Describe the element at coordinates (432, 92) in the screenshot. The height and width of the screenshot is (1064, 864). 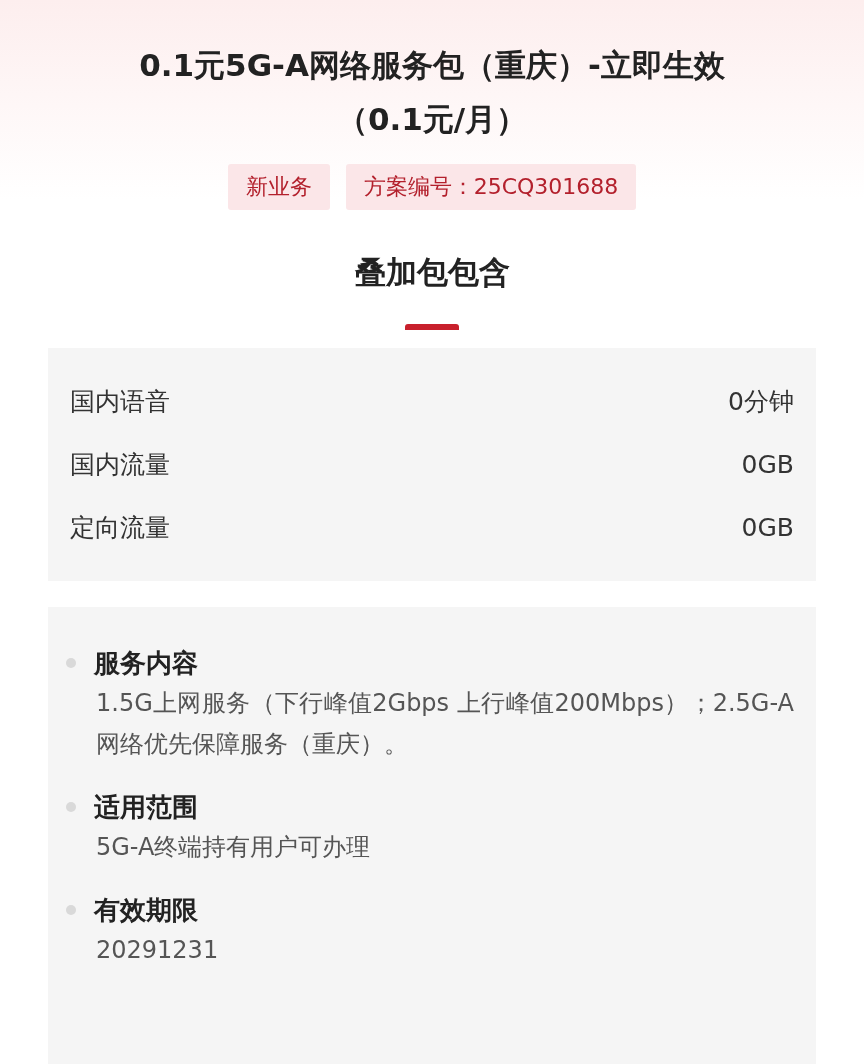
I see `package-title: 0.1元5G-A网络服务包（重庆）-立即生效（0.1元/月）` at that location.